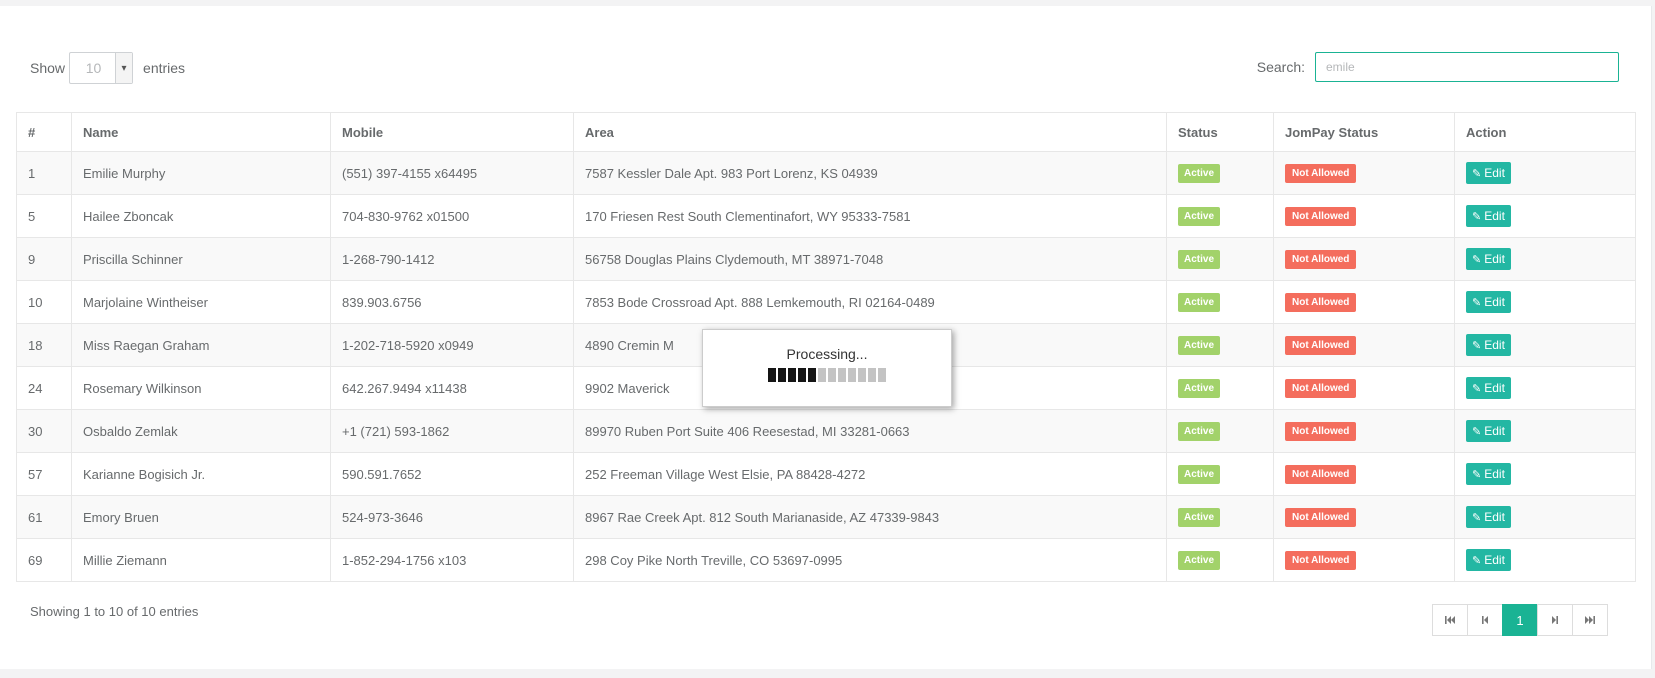 The height and width of the screenshot is (678, 1655). I want to click on cell-mobile: 642.267.9494 x11438, so click(452, 388).